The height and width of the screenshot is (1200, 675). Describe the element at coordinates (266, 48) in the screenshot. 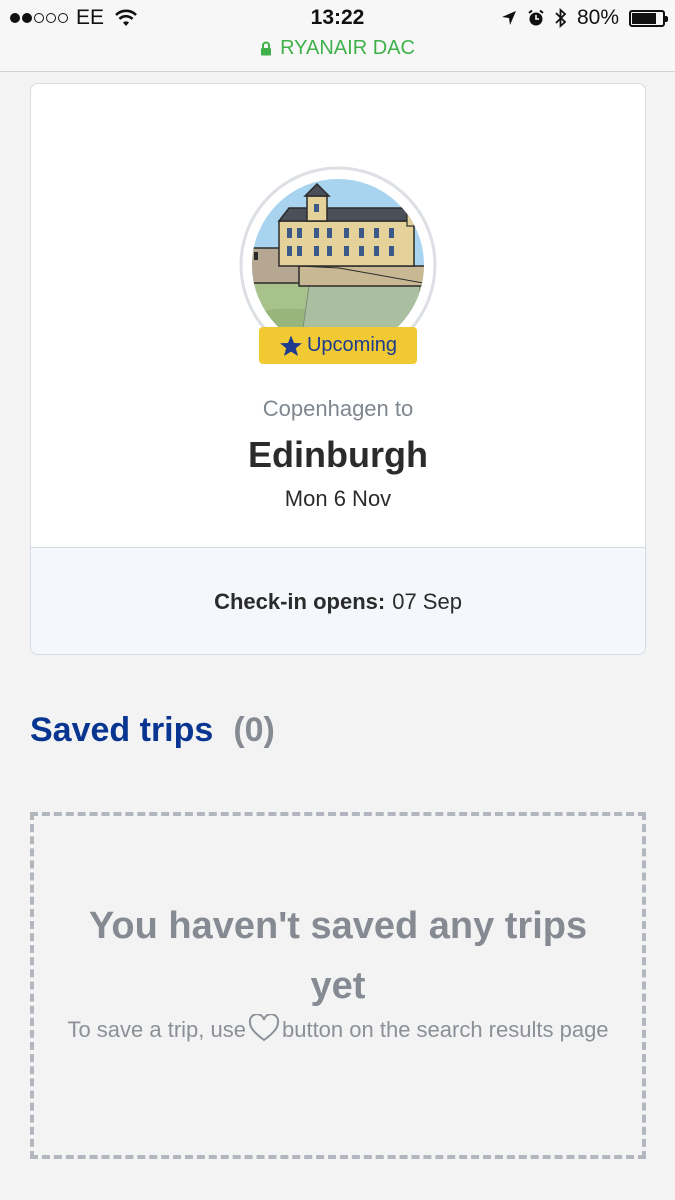

I see `lock-icon` at that location.